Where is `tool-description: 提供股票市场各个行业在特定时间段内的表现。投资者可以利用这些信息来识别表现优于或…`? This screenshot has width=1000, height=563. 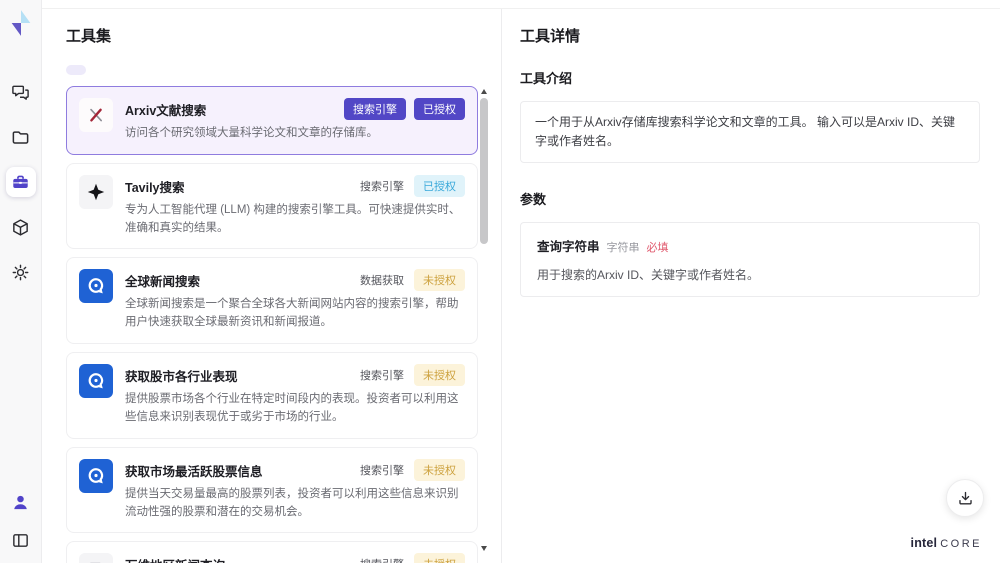 tool-description: 提供股票市场各个行业在特定时间段内的表现。投资者可以利用这些信息来识别表现优于或… is located at coordinates (292, 408).